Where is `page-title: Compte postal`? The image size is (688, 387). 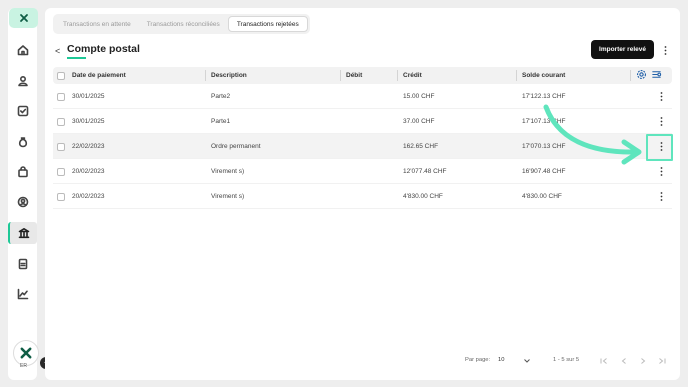 page-title: Compte postal is located at coordinates (103, 49).